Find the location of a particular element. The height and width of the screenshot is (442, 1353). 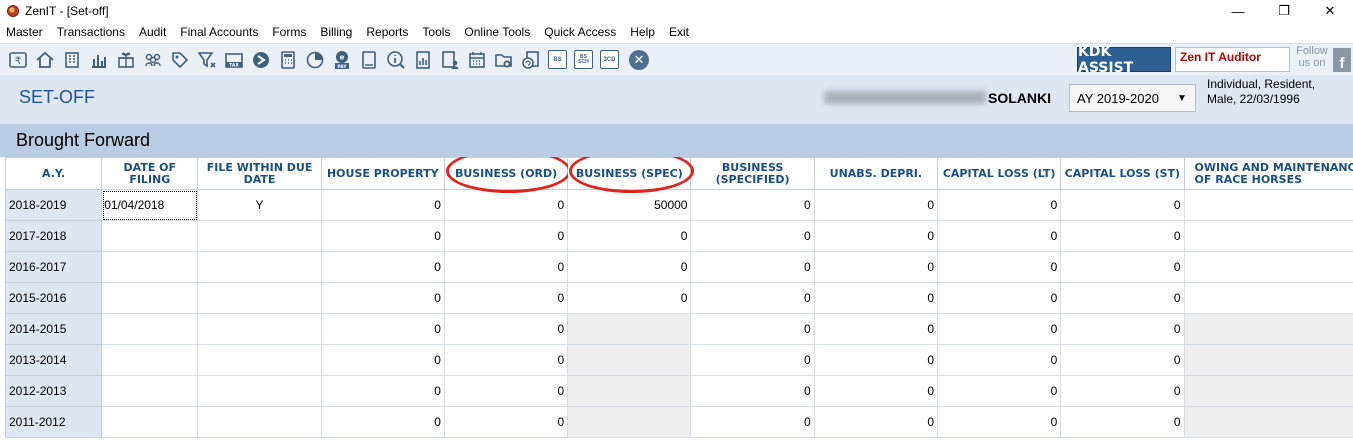

users-icon is located at coordinates (153, 60).